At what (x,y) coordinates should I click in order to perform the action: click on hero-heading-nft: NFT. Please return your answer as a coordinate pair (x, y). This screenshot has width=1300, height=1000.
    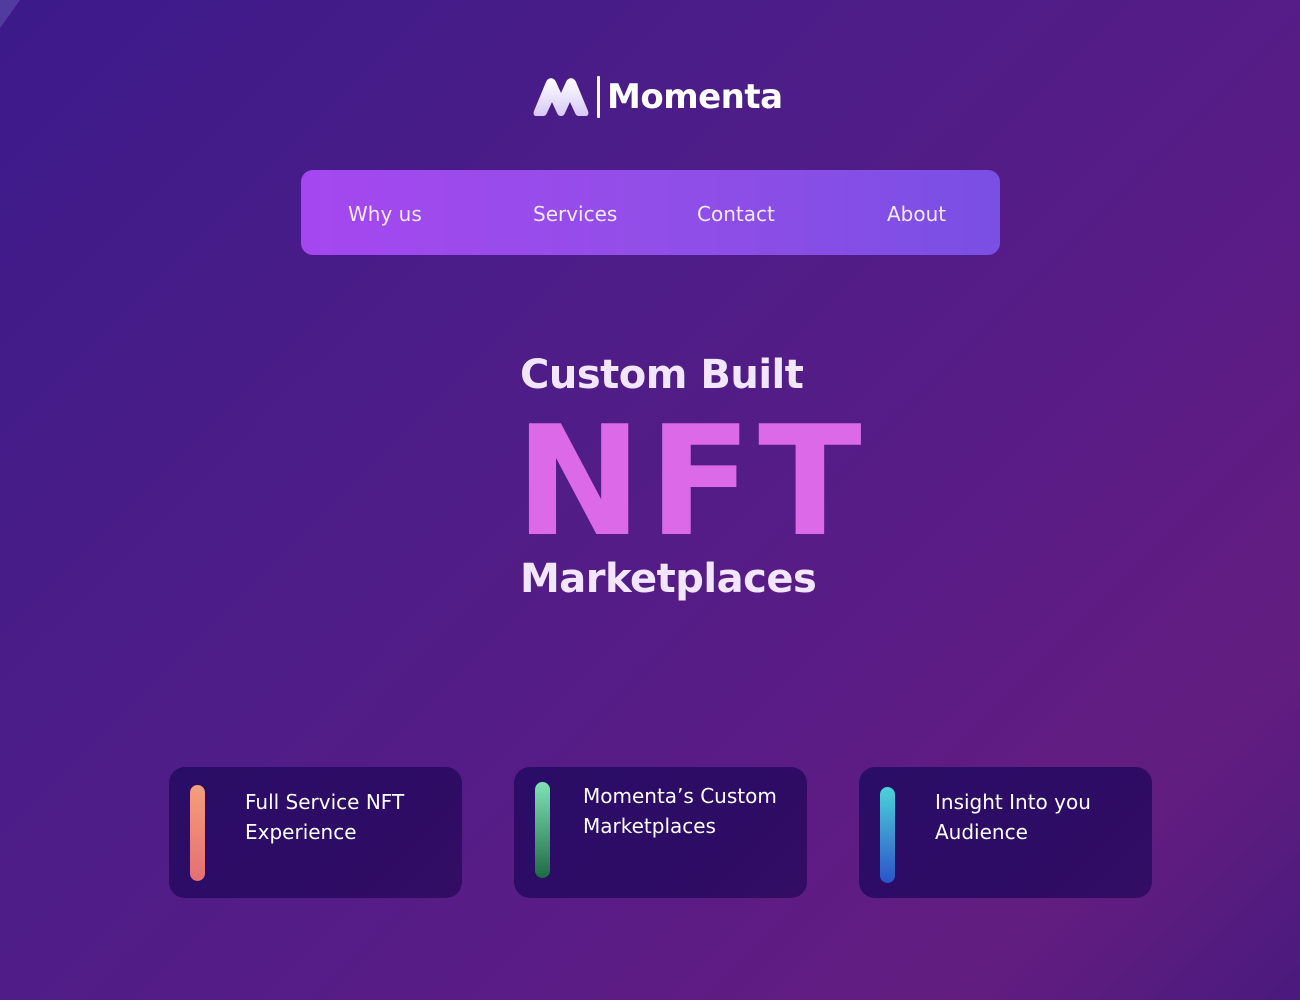
    Looking at the image, I should click on (691, 481).